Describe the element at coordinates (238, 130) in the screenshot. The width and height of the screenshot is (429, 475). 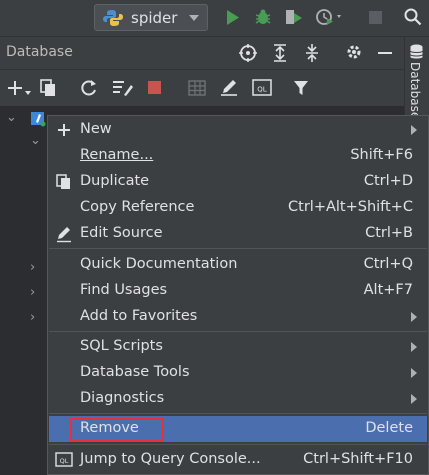
I see `menu-item-new: New` at that location.